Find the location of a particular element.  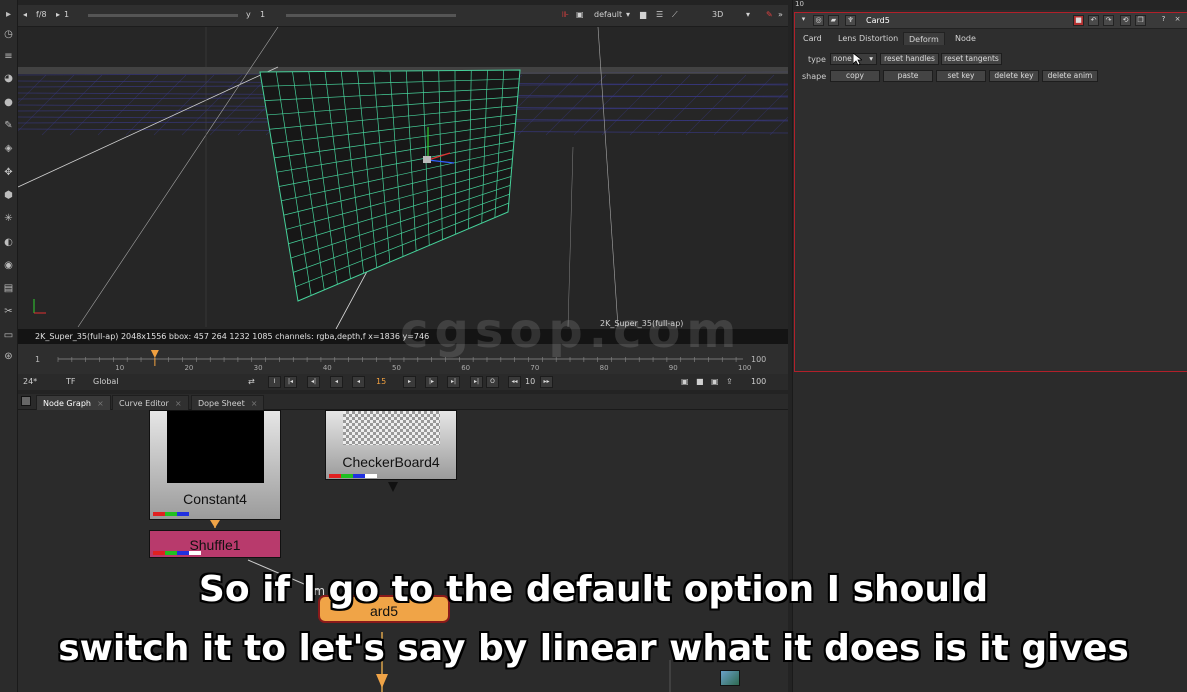

help-icon: ? is located at coordinates (1163, 20).